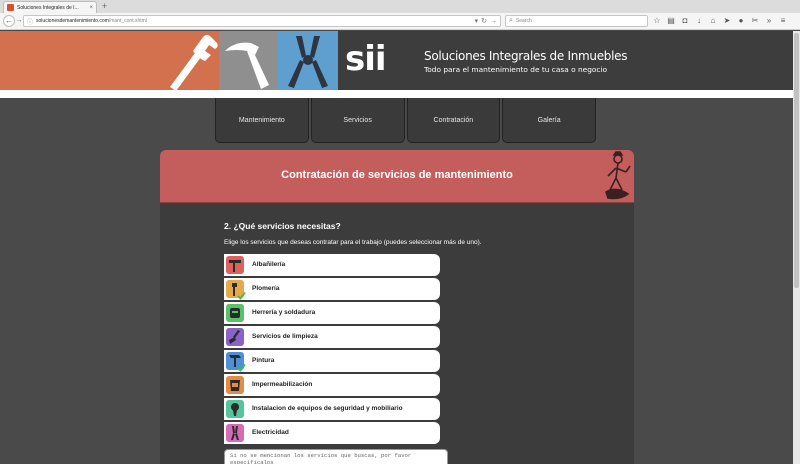  I want to click on overflow-icon: », so click(769, 21).